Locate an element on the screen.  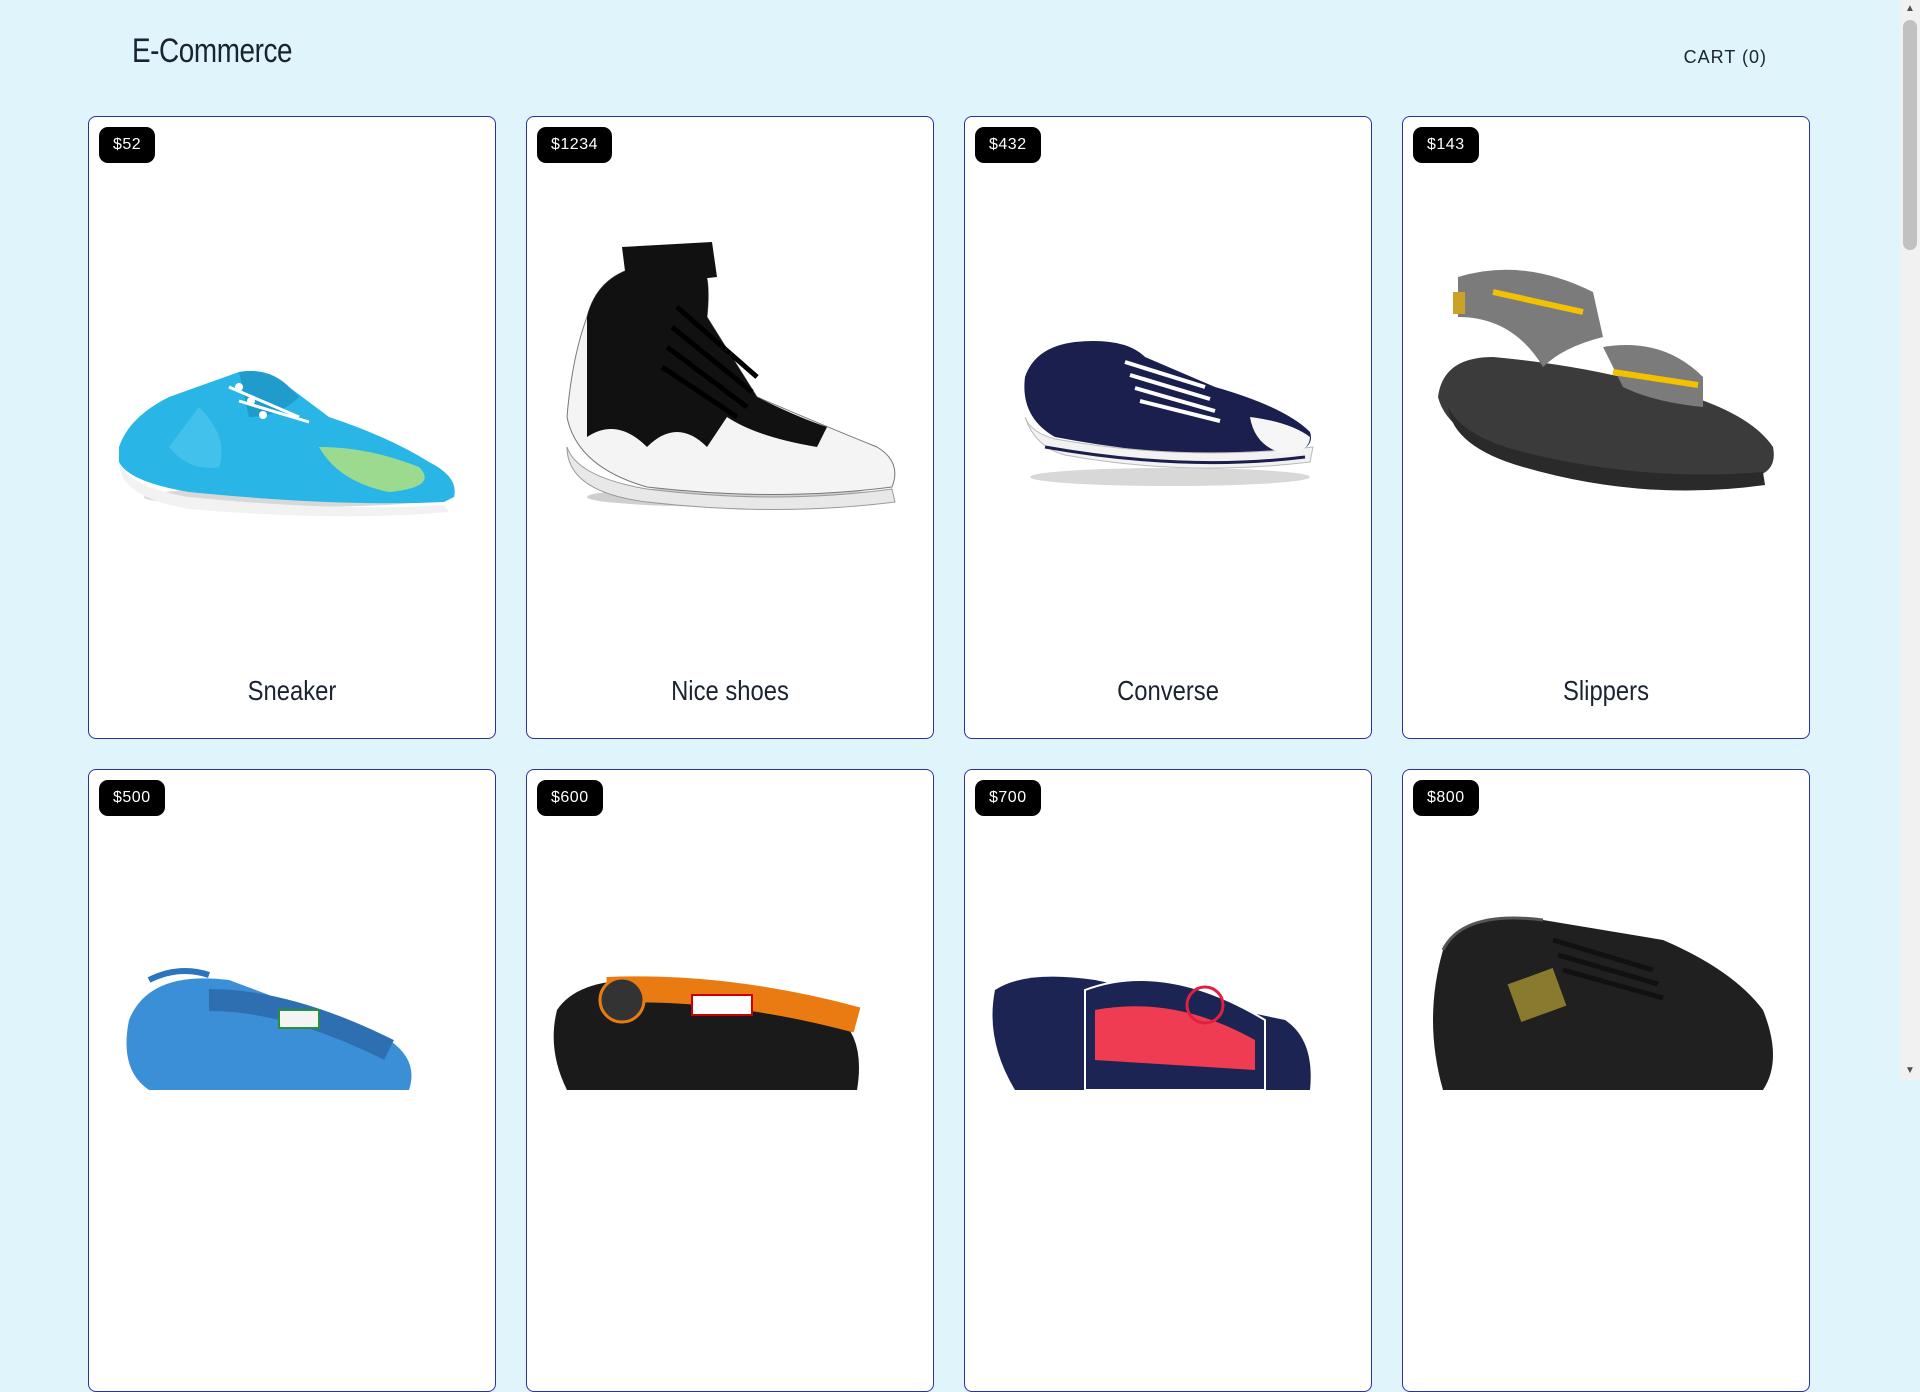
blue-sneaker-image is located at coordinates (287, 444).